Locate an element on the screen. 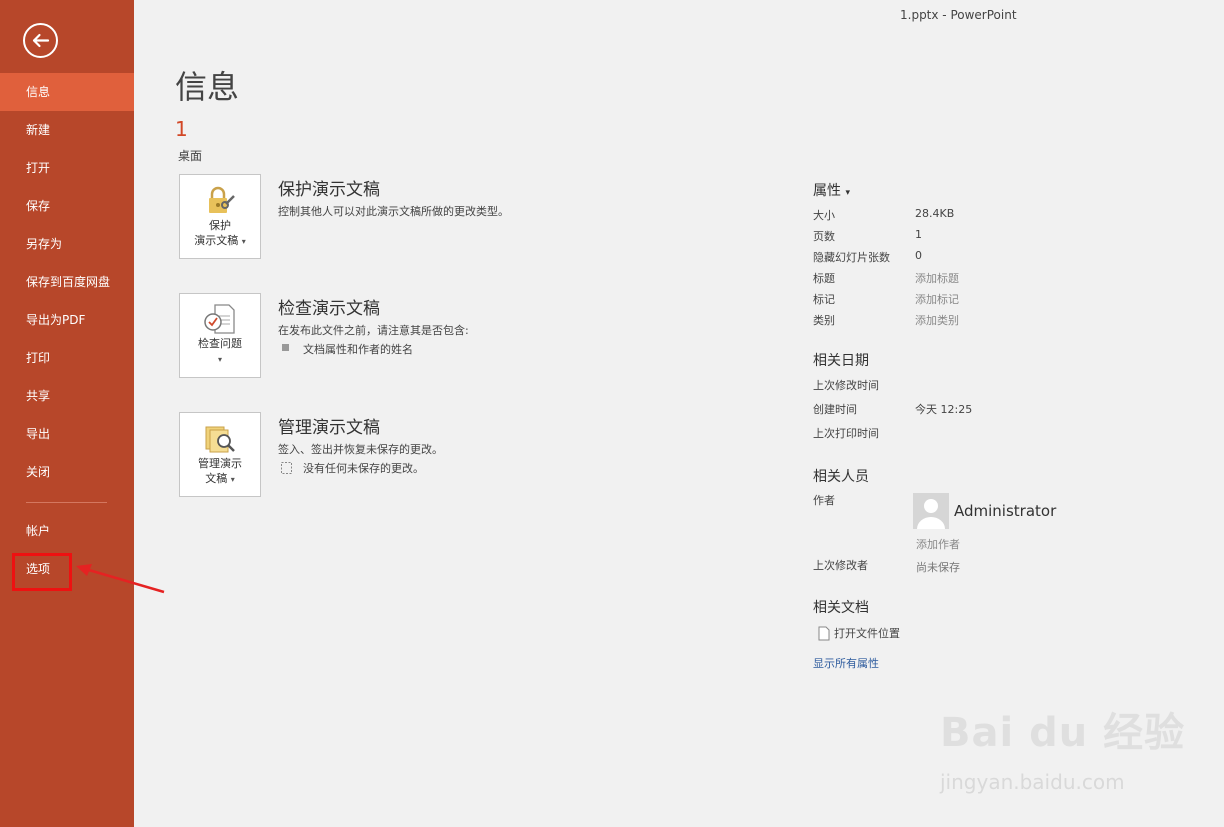 Image resolution: width=1224 pixels, height=827 pixels. bullet-square-icon is located at coordinates (285, 347).